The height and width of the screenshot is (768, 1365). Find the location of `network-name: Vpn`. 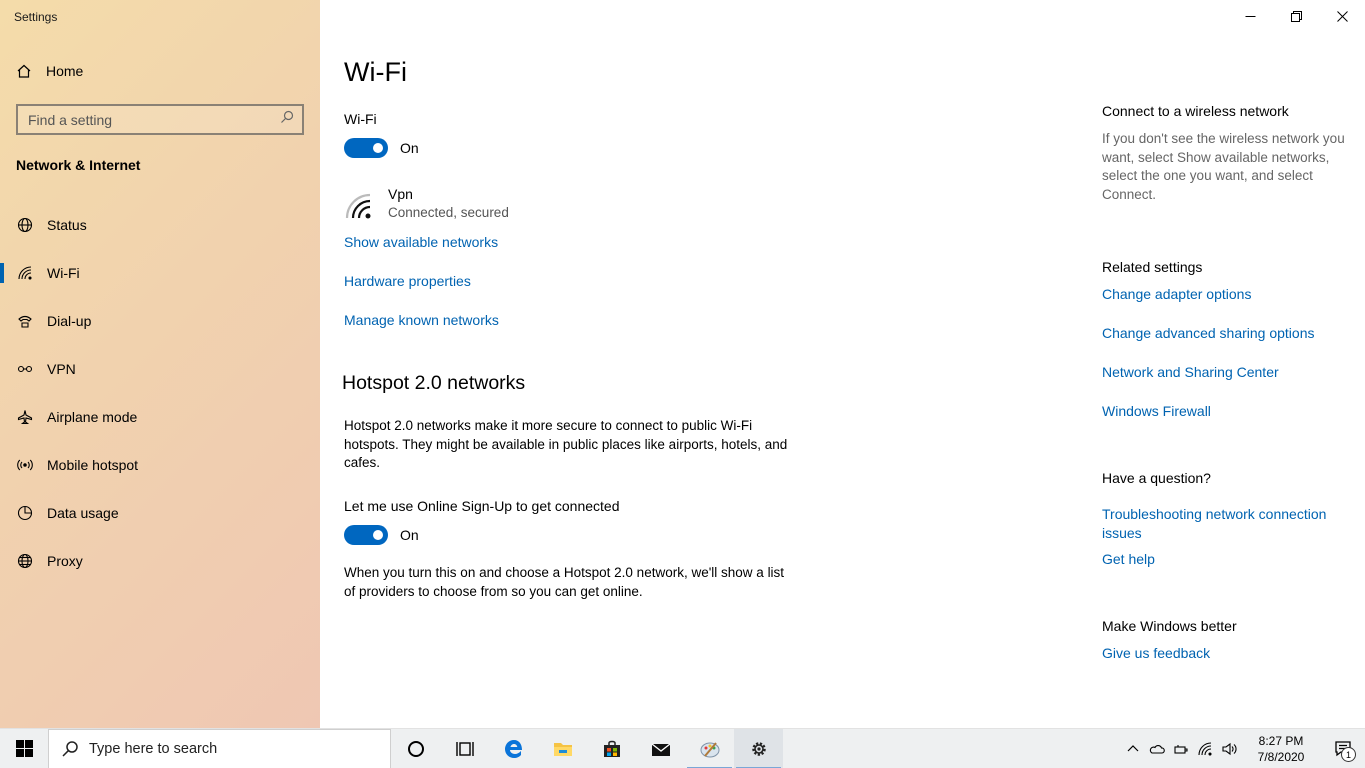

network-name: Vpn is located at coordinates (400, 194).